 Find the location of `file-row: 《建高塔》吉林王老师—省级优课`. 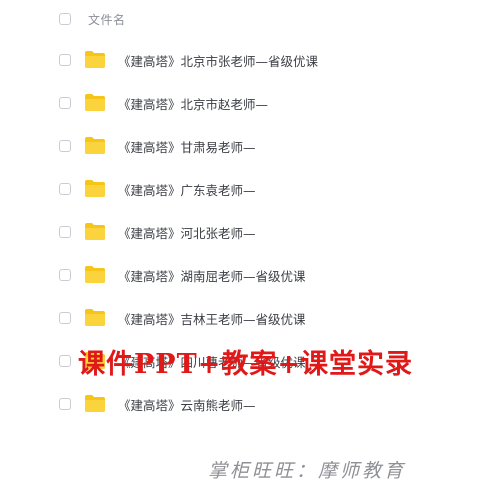

file-row: 《建高塔》吉林王老师—省级优课 is located at coordinates (250, 318).